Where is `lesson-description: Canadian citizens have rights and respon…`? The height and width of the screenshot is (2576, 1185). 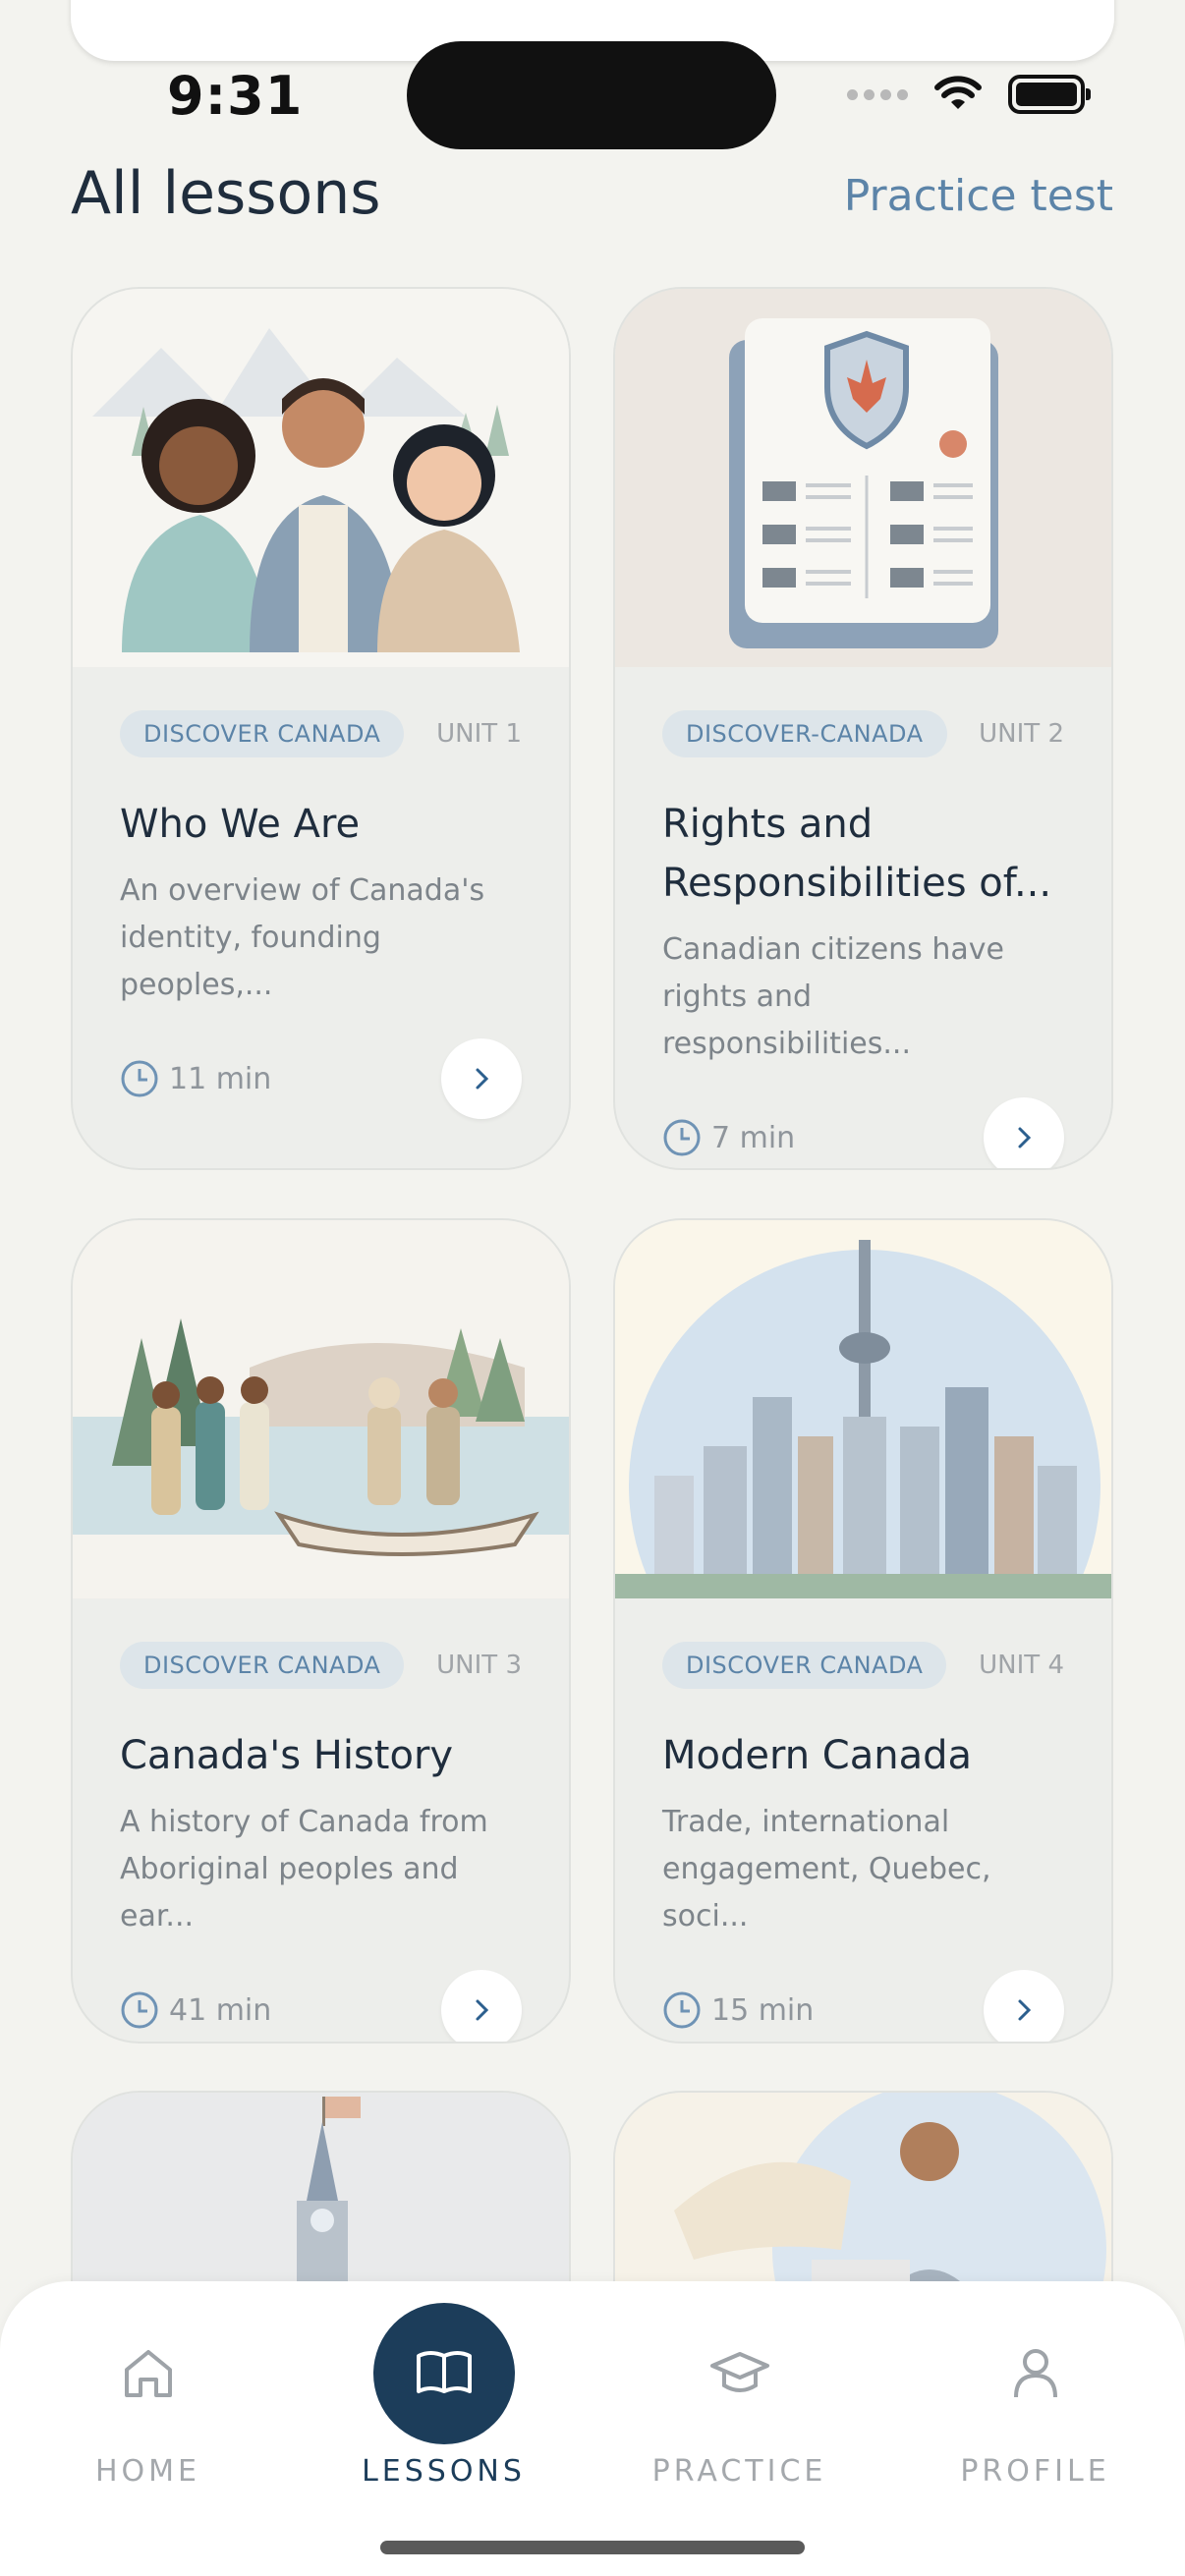 lesson-description: Canadian citizens have rights and respon… is located at coordinates (833, 996).